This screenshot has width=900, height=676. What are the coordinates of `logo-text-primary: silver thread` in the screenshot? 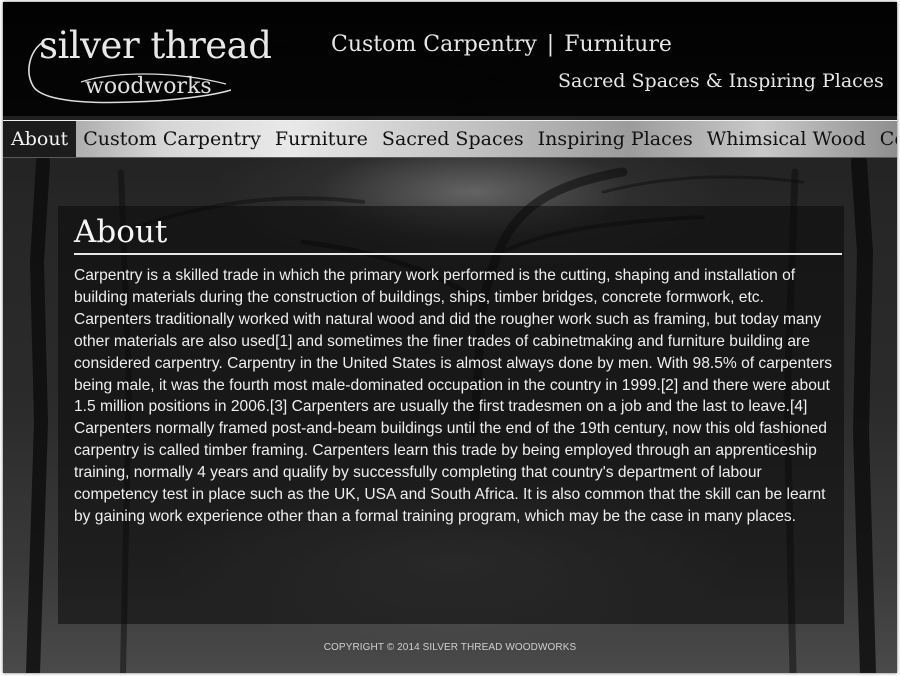 It's located at (155, 45).